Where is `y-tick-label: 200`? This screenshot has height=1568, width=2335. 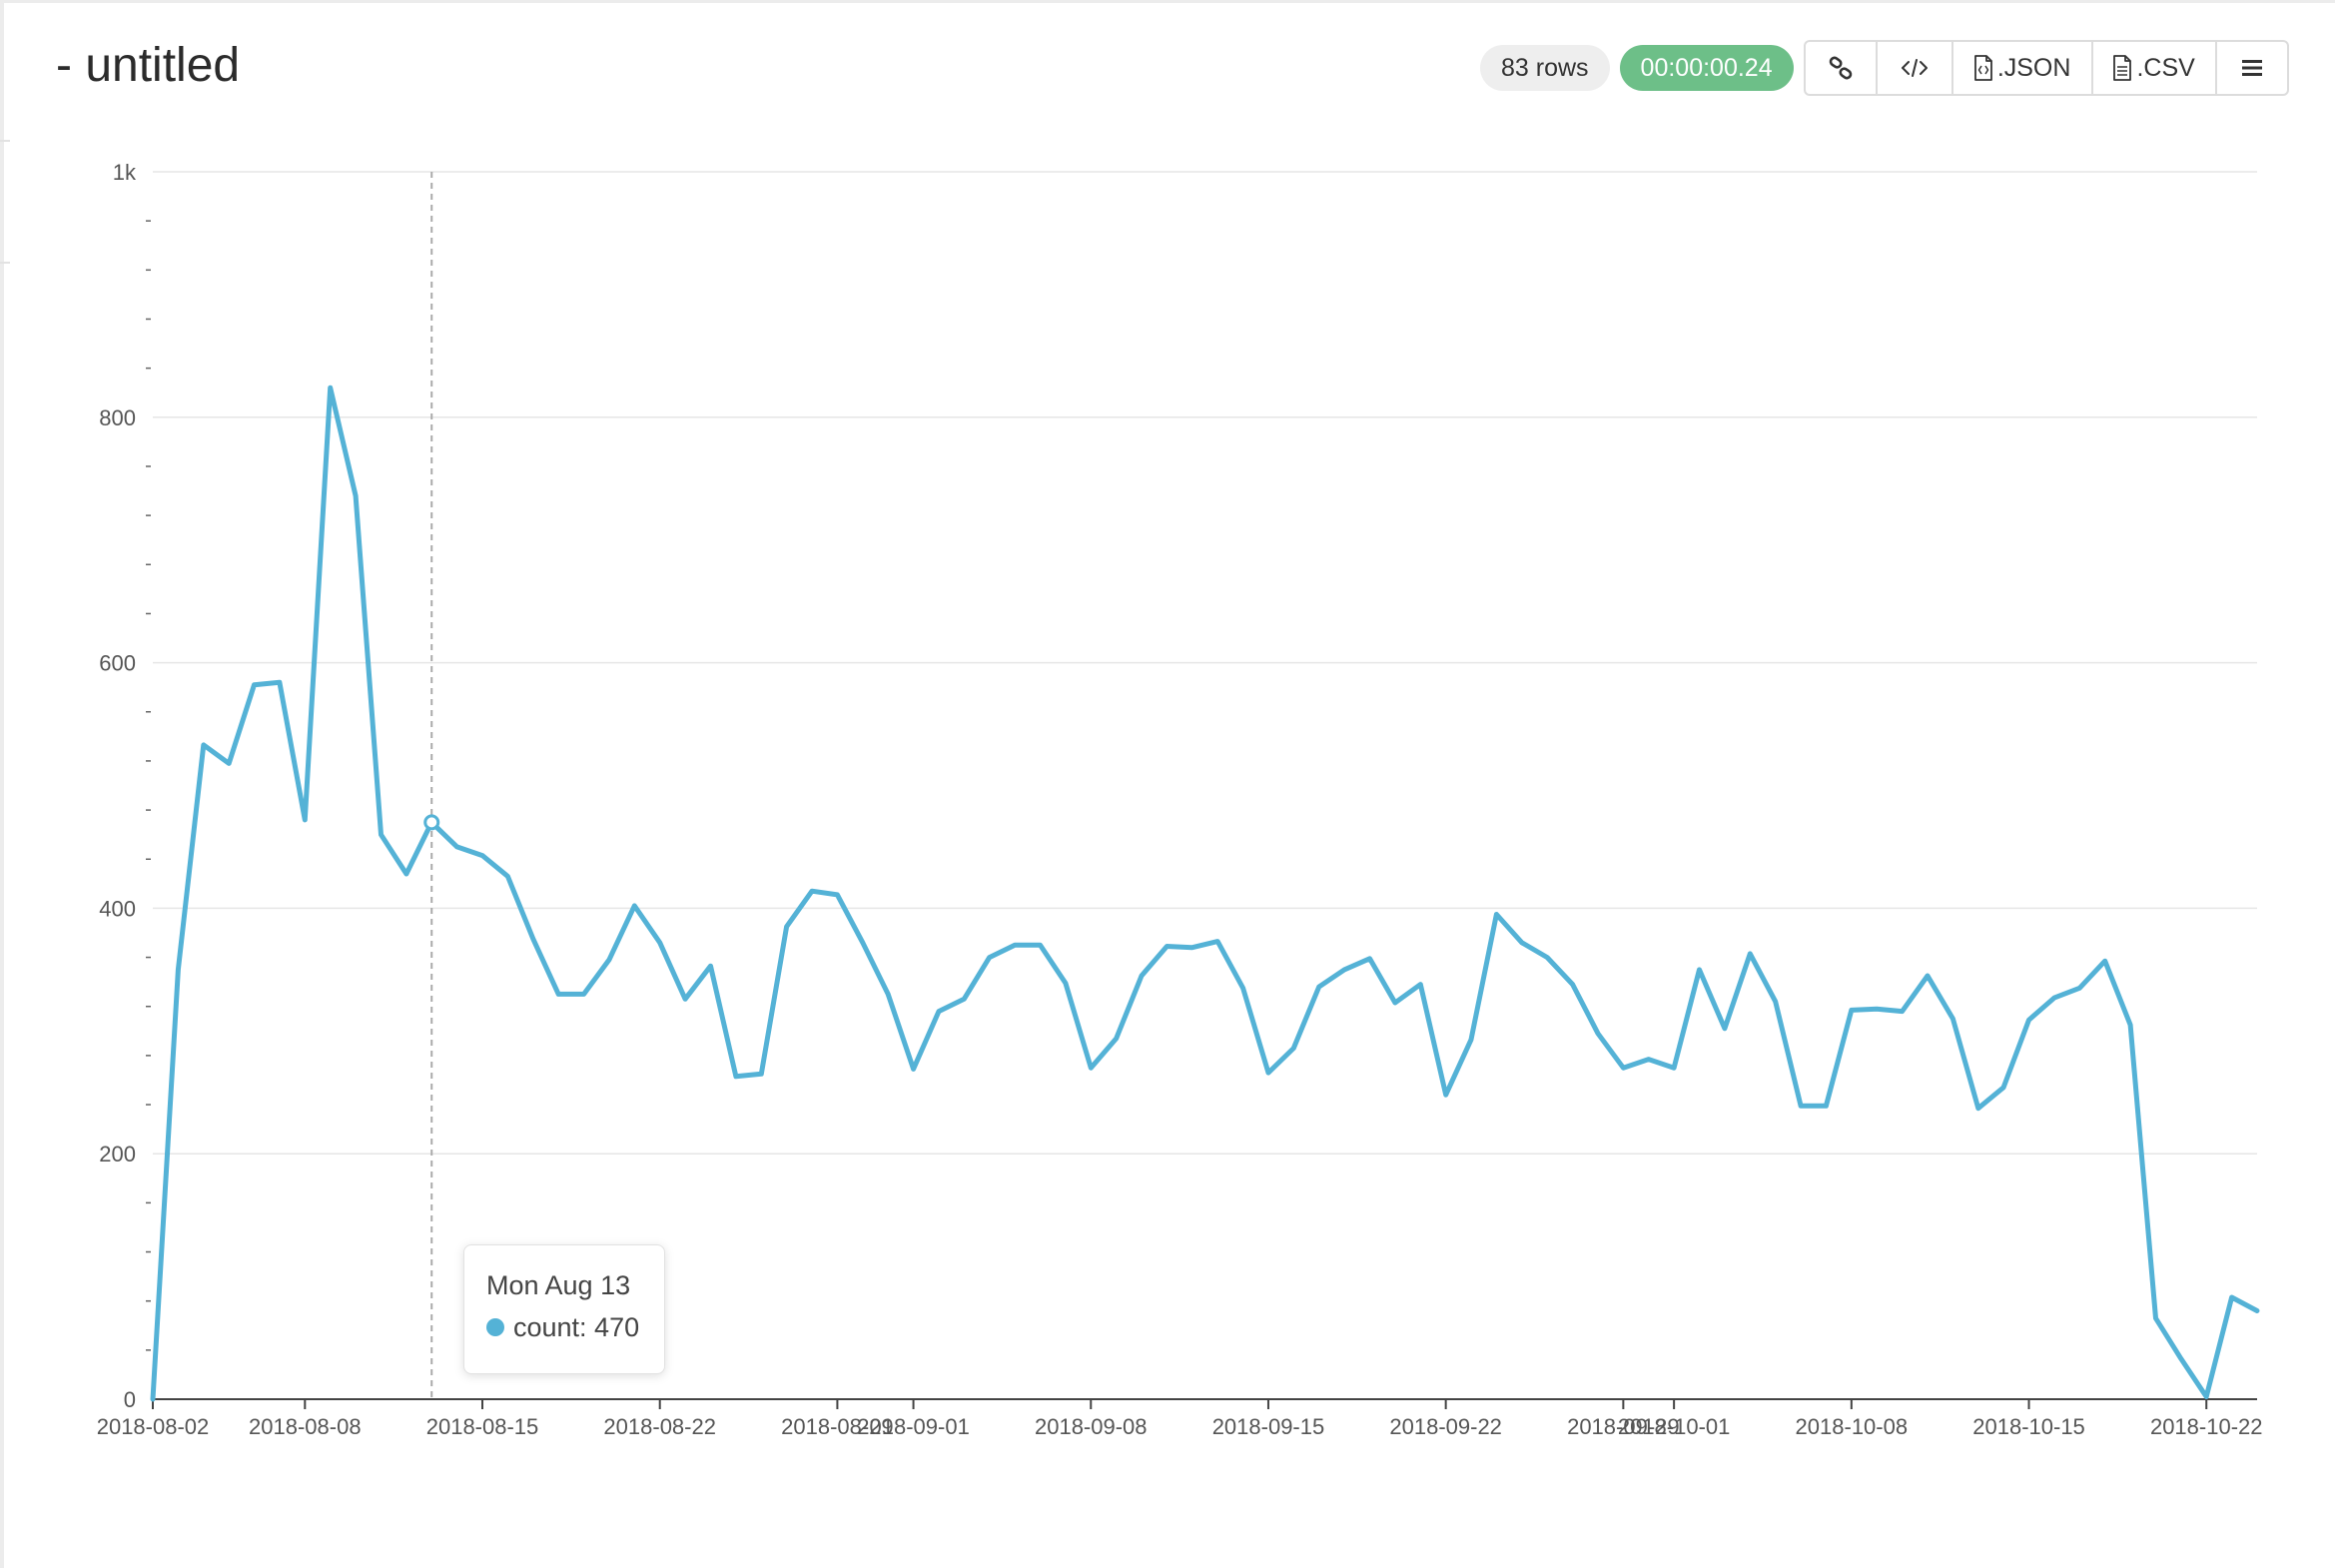
y-tick-label: 200 is located at coordinates (117, 1154).